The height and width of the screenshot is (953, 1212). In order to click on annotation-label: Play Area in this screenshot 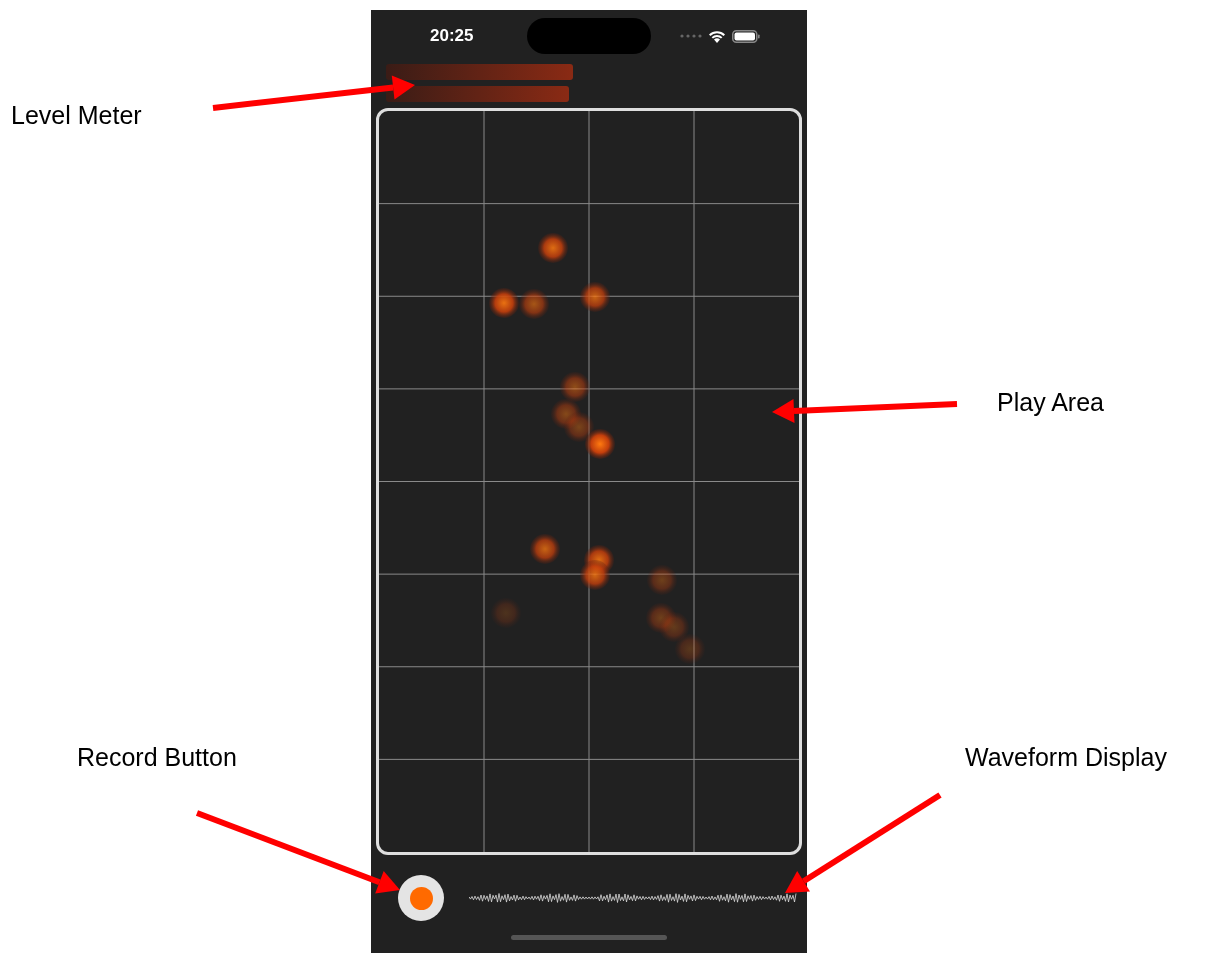, I will do `click(1050, 402)`.